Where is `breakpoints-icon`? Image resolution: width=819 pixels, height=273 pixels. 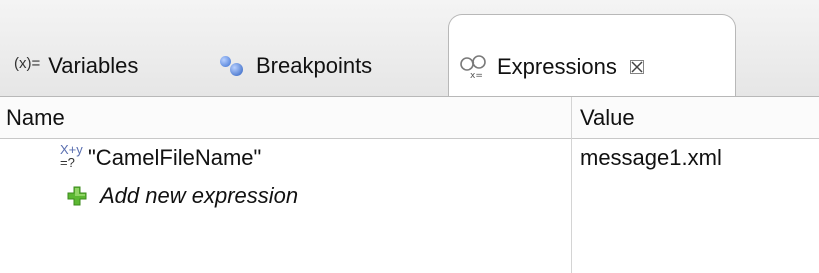 breakpoints-icon is located at coordinates (233, 66).